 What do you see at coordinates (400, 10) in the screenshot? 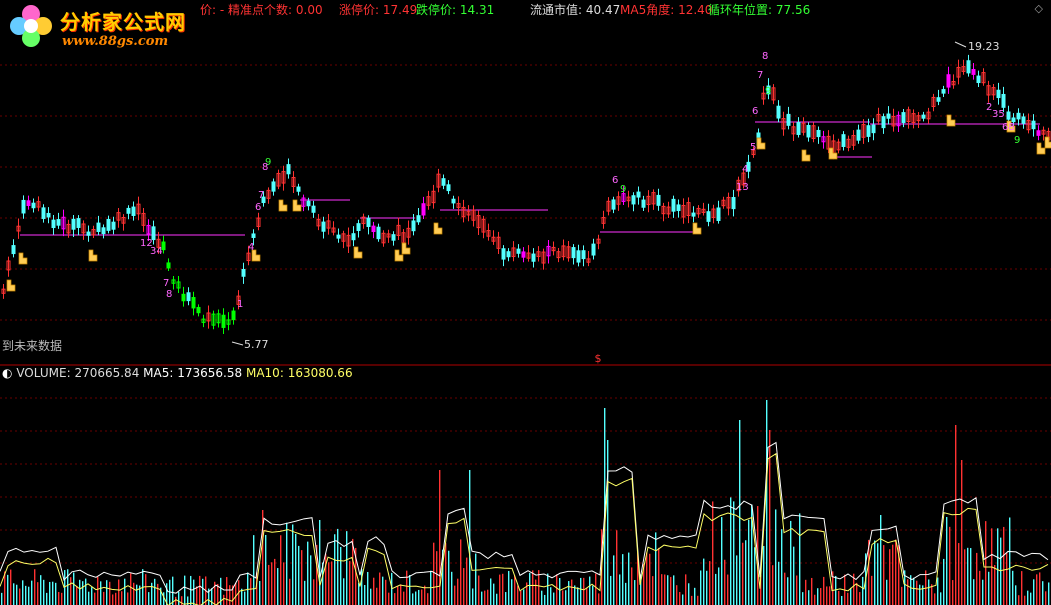
I see `limit-up-value: 17.49` at bounding box center [400, 10].